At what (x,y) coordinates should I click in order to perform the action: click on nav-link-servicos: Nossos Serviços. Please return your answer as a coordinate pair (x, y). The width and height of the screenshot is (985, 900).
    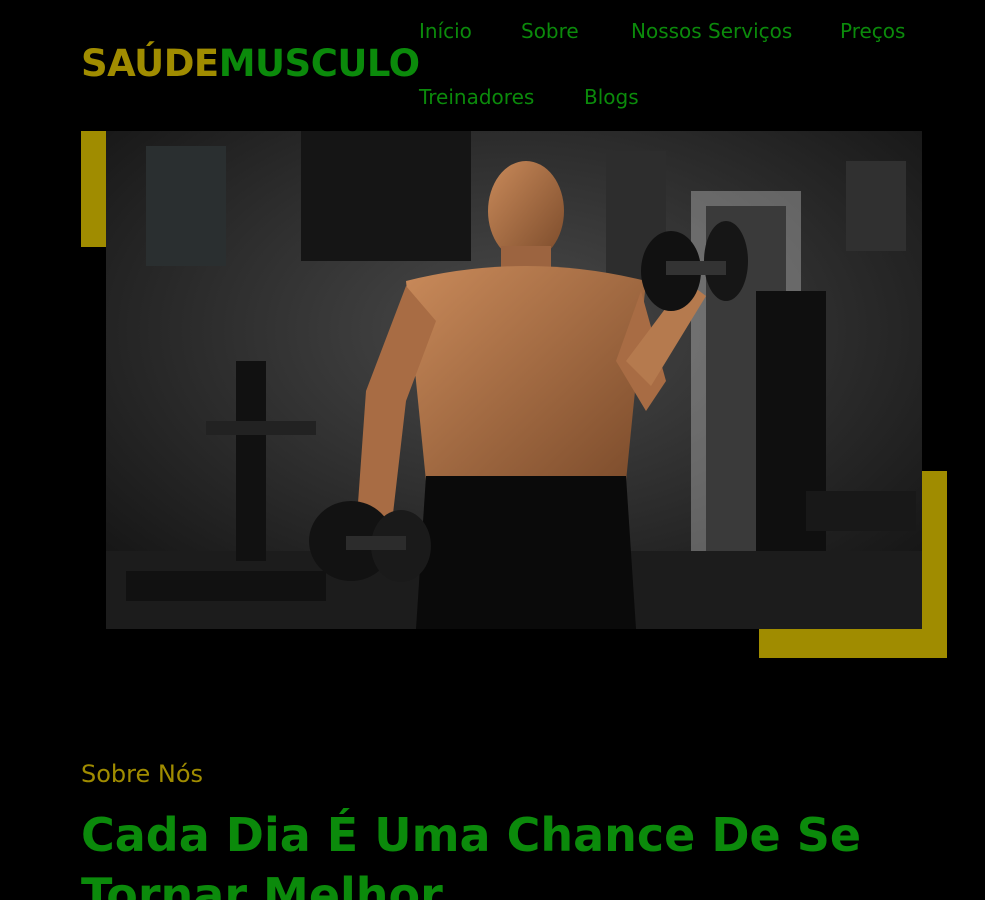
    Looking at the image, I should click on (711, 31).